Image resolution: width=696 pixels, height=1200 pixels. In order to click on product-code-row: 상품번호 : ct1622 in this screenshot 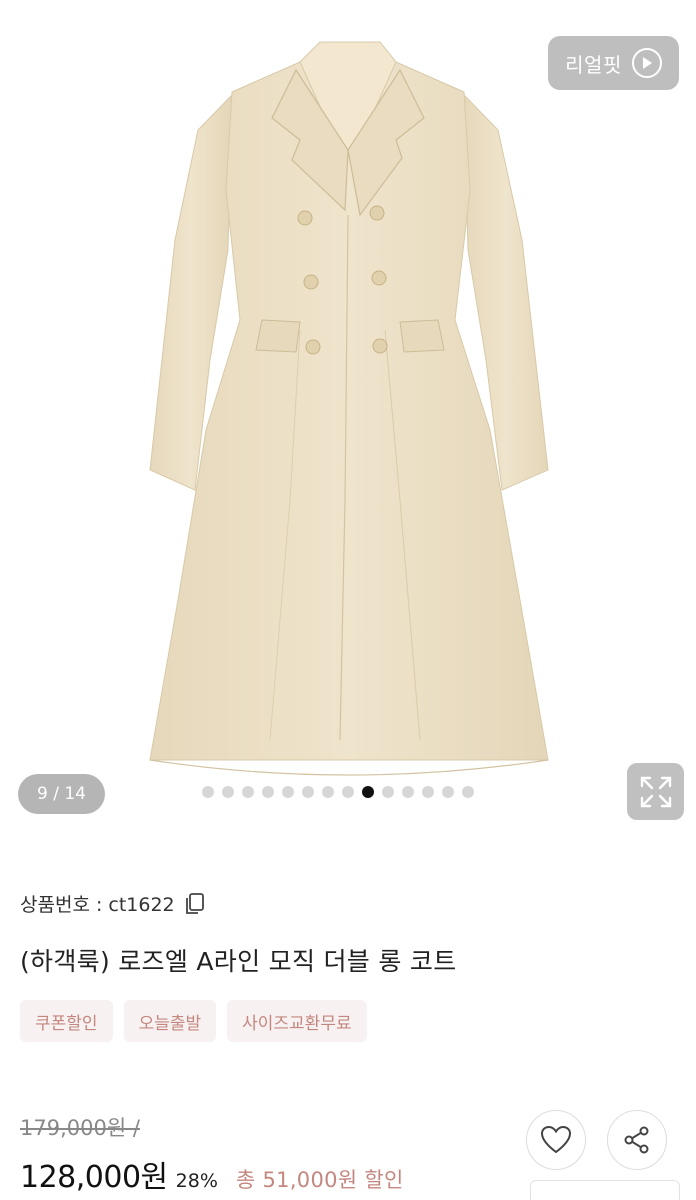, I will do `click(112, 903)`.